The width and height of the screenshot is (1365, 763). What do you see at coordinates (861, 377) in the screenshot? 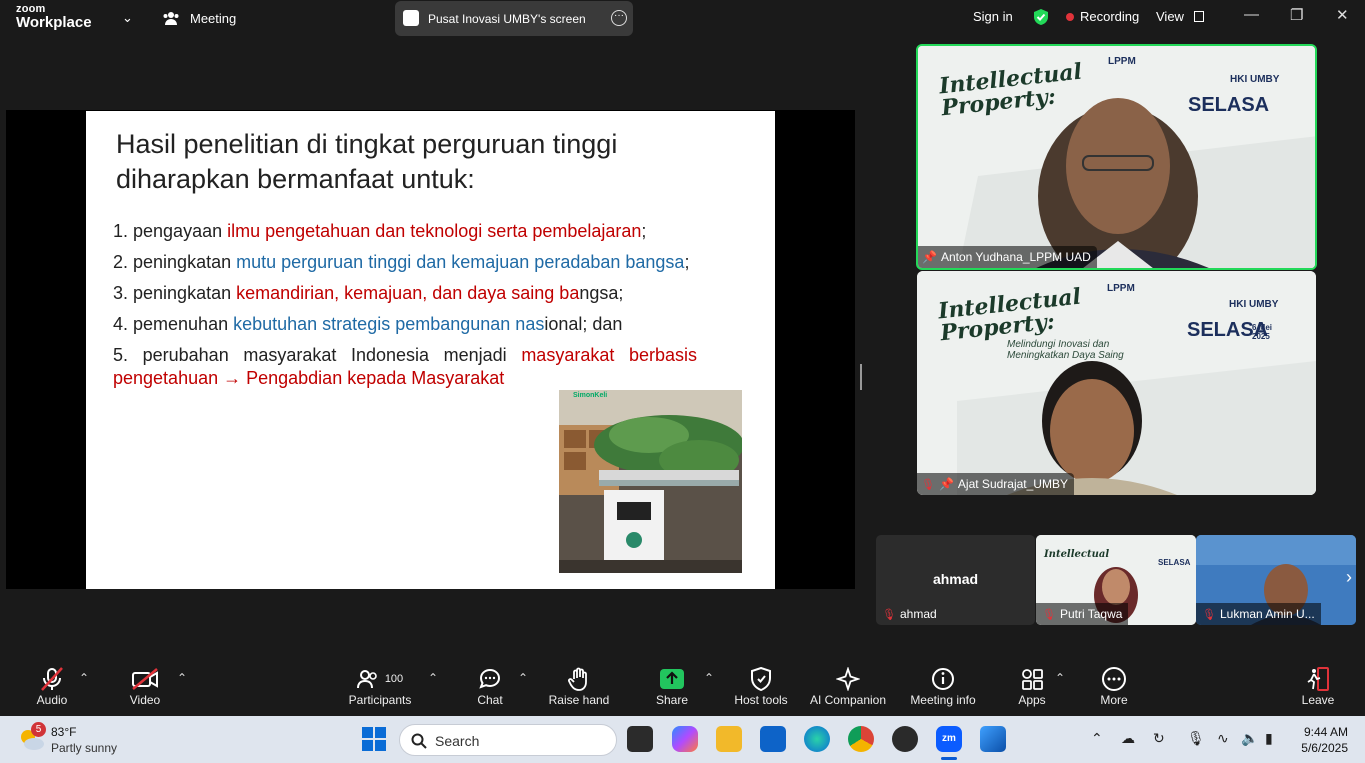
I see `panel-resize-handle` at bounding box center [861, 377].